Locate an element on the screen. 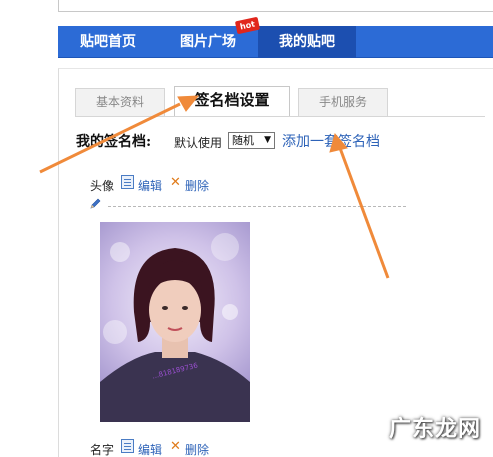 This screenshot has height=457, width=493. name-edit-link: 编辑 is located at coordinates (150, 449).